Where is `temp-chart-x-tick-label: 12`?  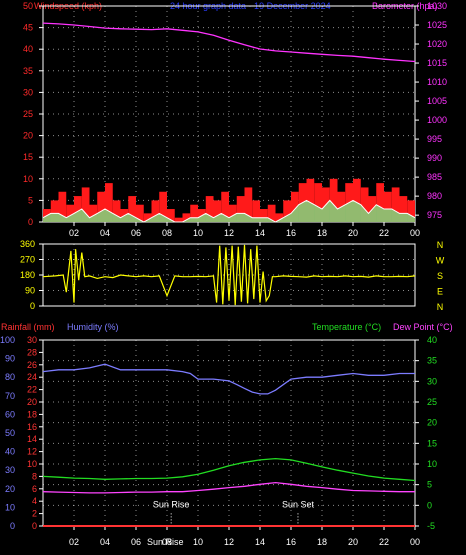
temp-chart-x-tick-label: 12 is located at coordinates (229, 542).